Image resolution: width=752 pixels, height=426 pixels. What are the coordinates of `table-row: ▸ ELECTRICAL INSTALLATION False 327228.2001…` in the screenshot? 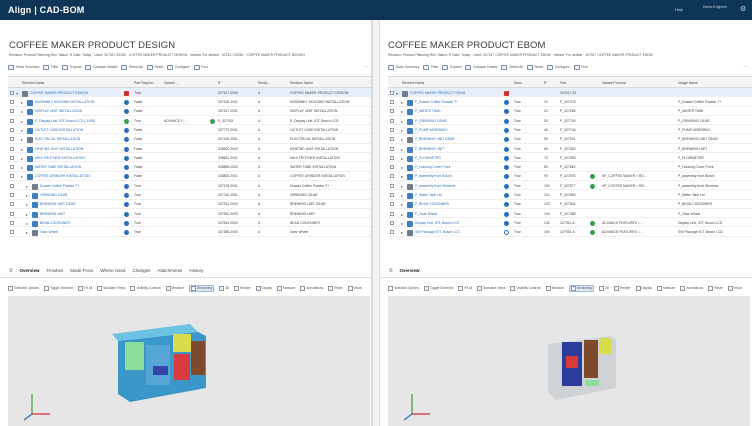 It's located at (189, 139).